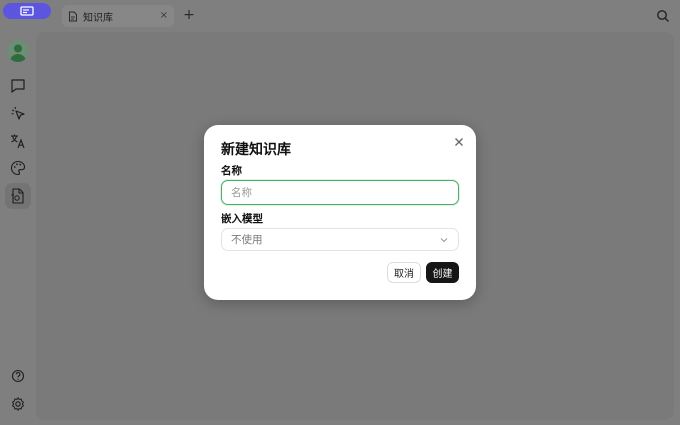 This screenshot has height=425, width=680. Describe the element at coordinates (340, 239) in the screenshot. I see `embedding-model-select: 不使用` at that location.